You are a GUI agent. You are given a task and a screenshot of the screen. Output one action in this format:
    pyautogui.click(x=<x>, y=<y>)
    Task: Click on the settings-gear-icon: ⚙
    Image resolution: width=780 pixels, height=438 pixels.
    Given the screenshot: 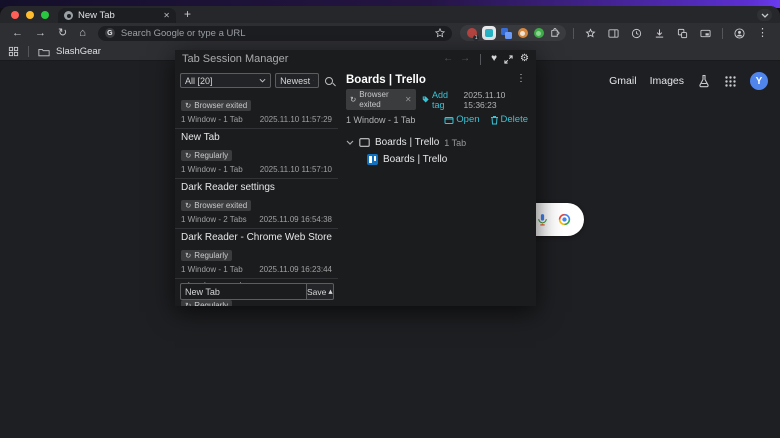 What is the action you would take?
    pyautogui.click(x=524, y=59)
    